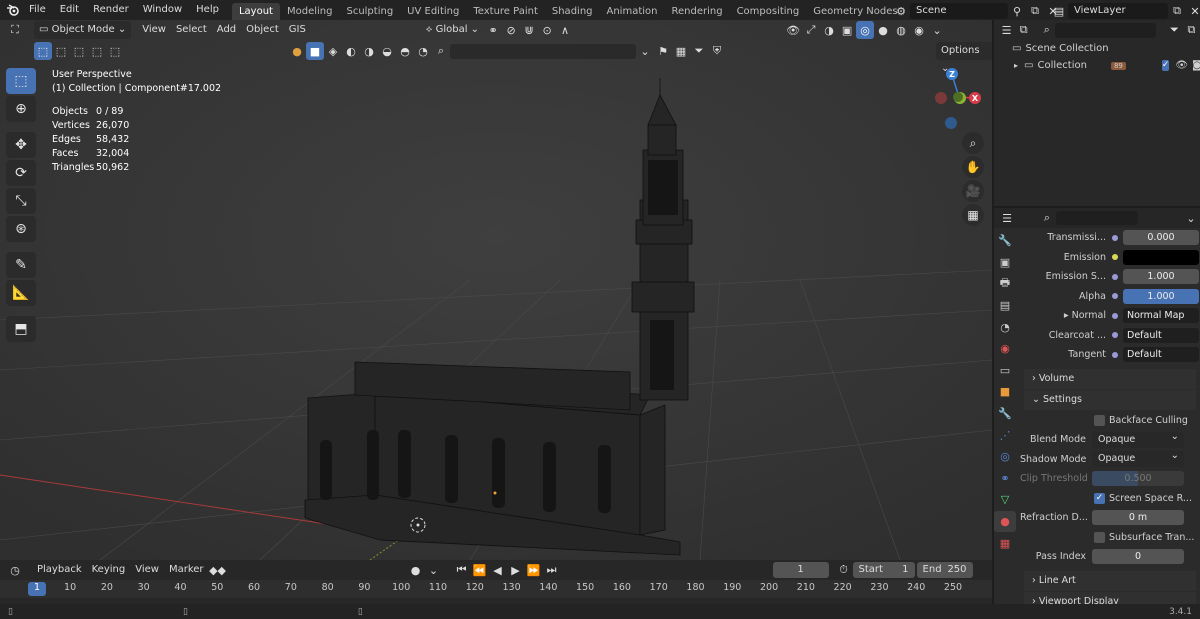 This screenshot has height=619, width=1200. I want to click on shield-icon: ⛨, so click(717, 51).